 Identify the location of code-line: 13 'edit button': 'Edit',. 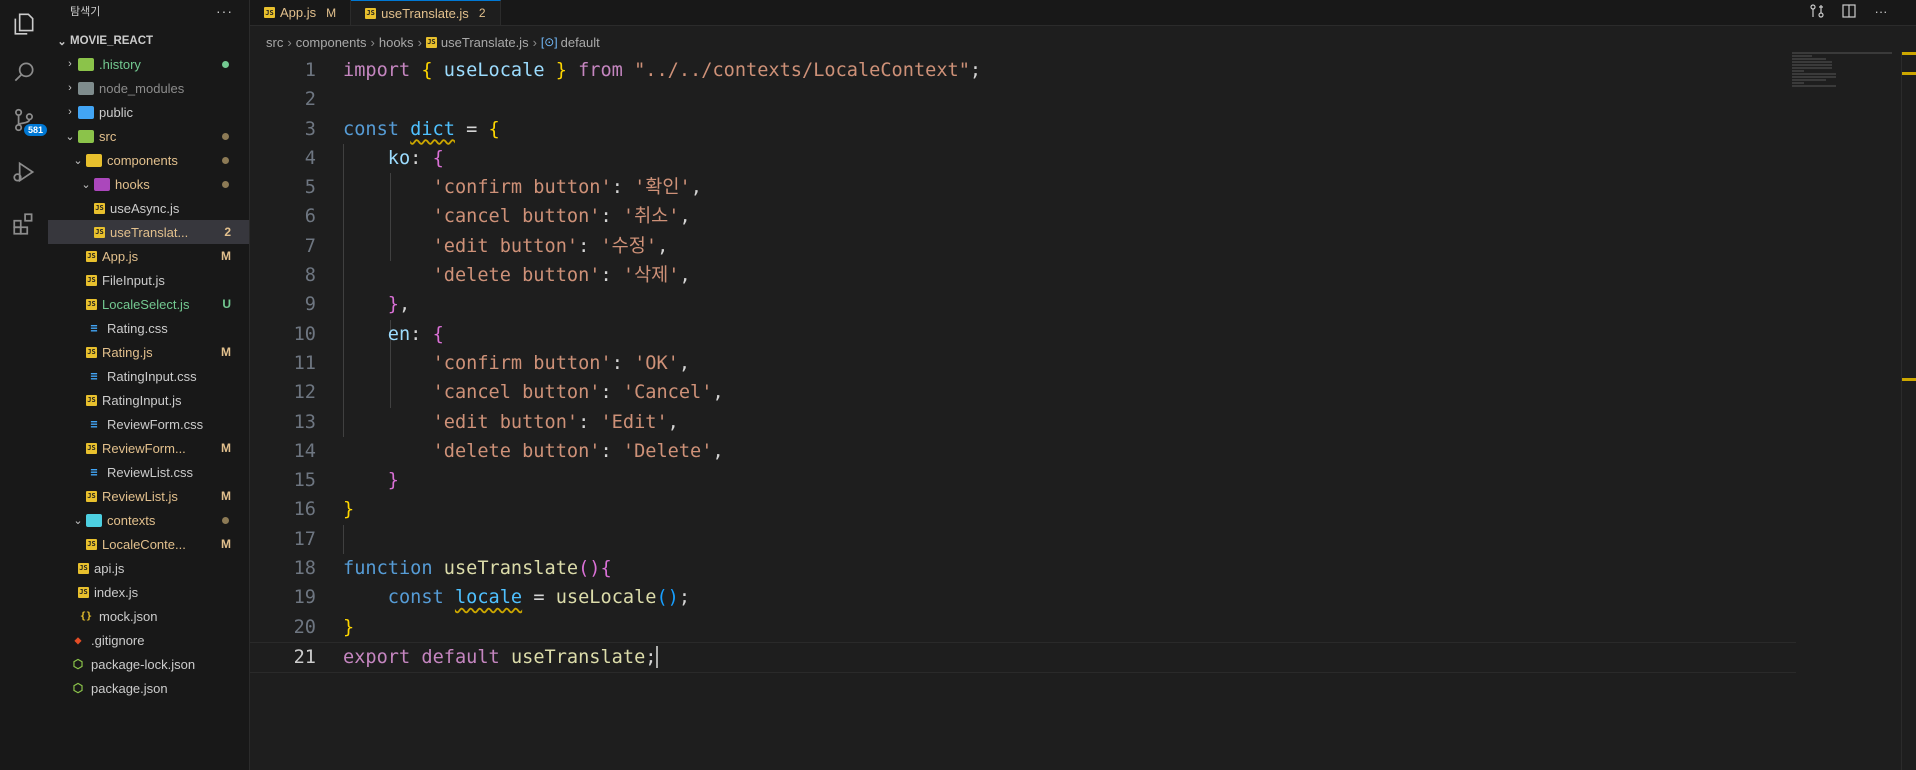
(1083, 422).